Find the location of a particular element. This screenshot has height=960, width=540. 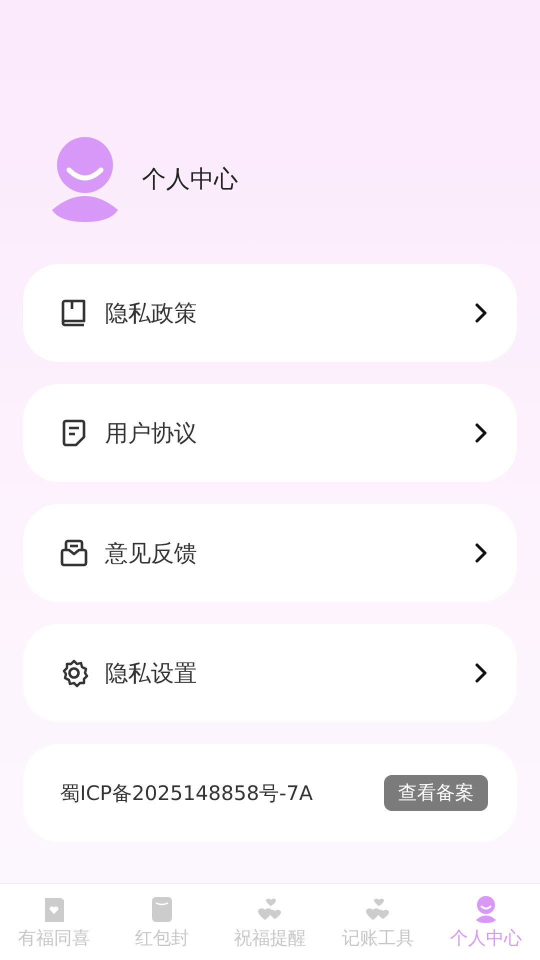

menu-item: 隐私设置 is located at coordinates (270, 673).